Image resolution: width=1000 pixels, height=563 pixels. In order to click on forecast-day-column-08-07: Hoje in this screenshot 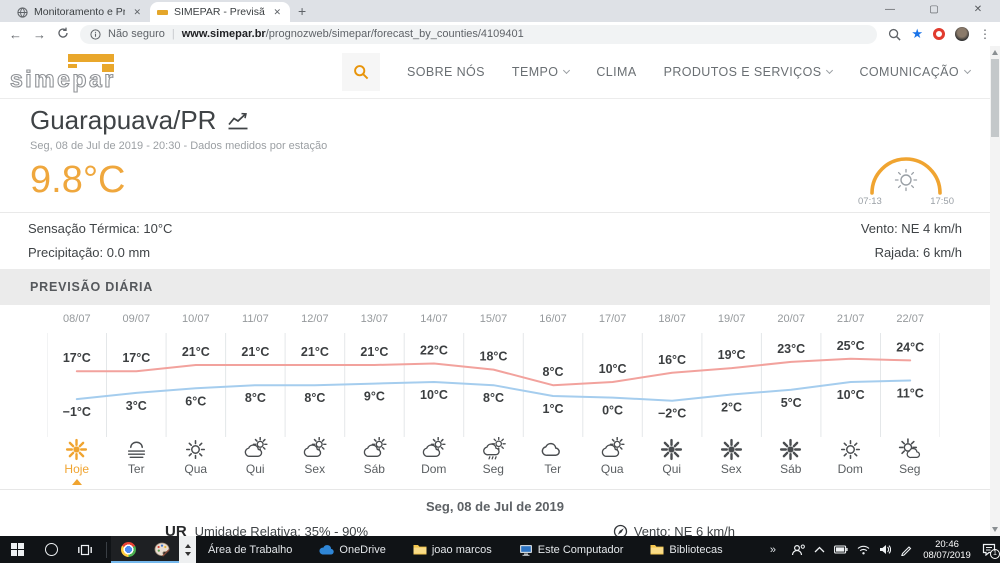, I will do `click(77, 461)`.